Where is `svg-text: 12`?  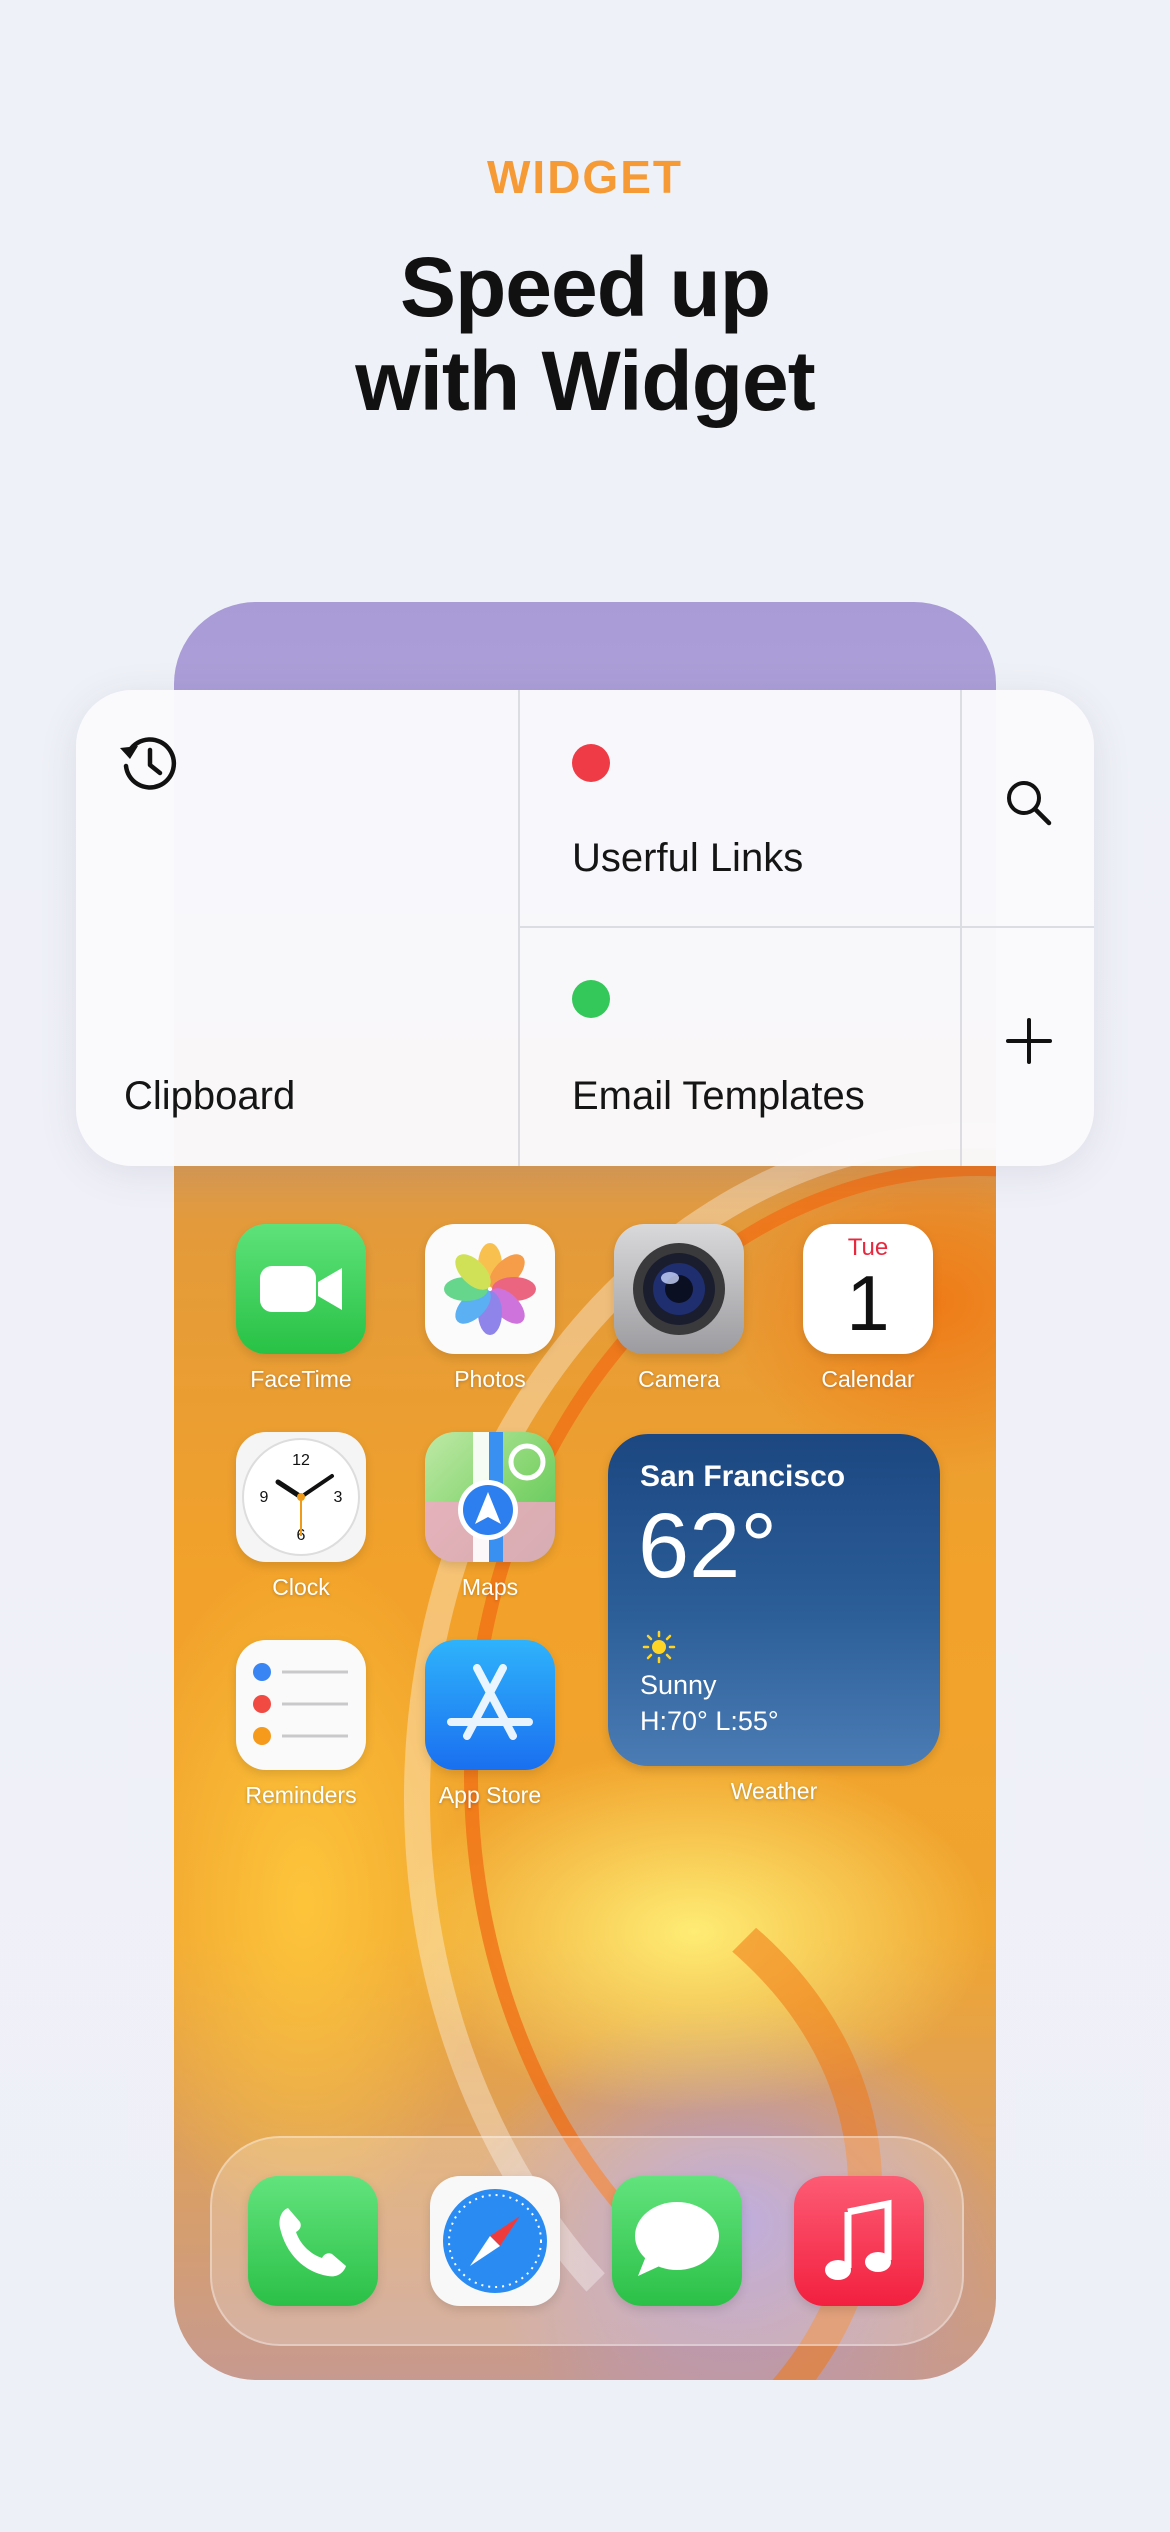
svg-text: 12 is located at coordinates (301, 1460).